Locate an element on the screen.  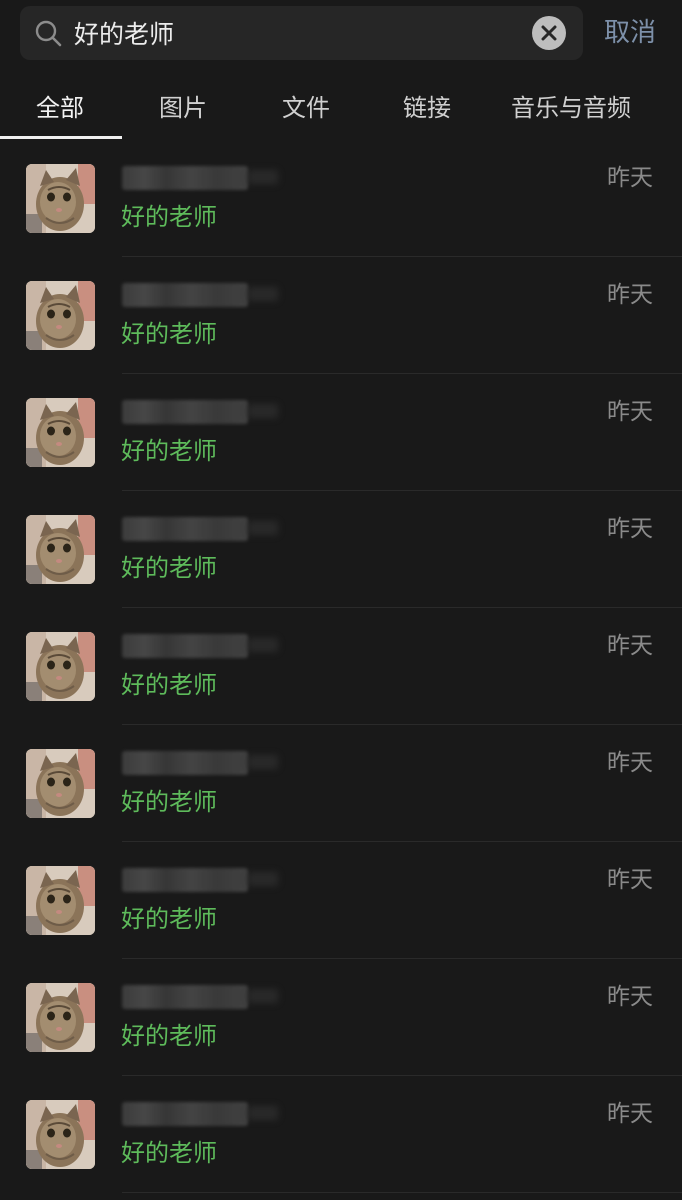
search-box is located at coordinates (301, 33).